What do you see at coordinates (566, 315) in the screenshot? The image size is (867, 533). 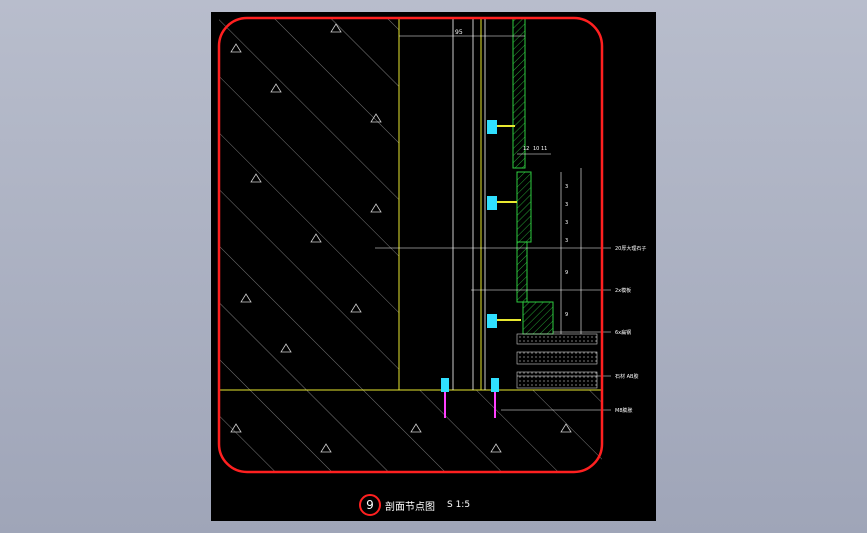 I see `dim-right-6: 9` at bounding box center [566, 315].